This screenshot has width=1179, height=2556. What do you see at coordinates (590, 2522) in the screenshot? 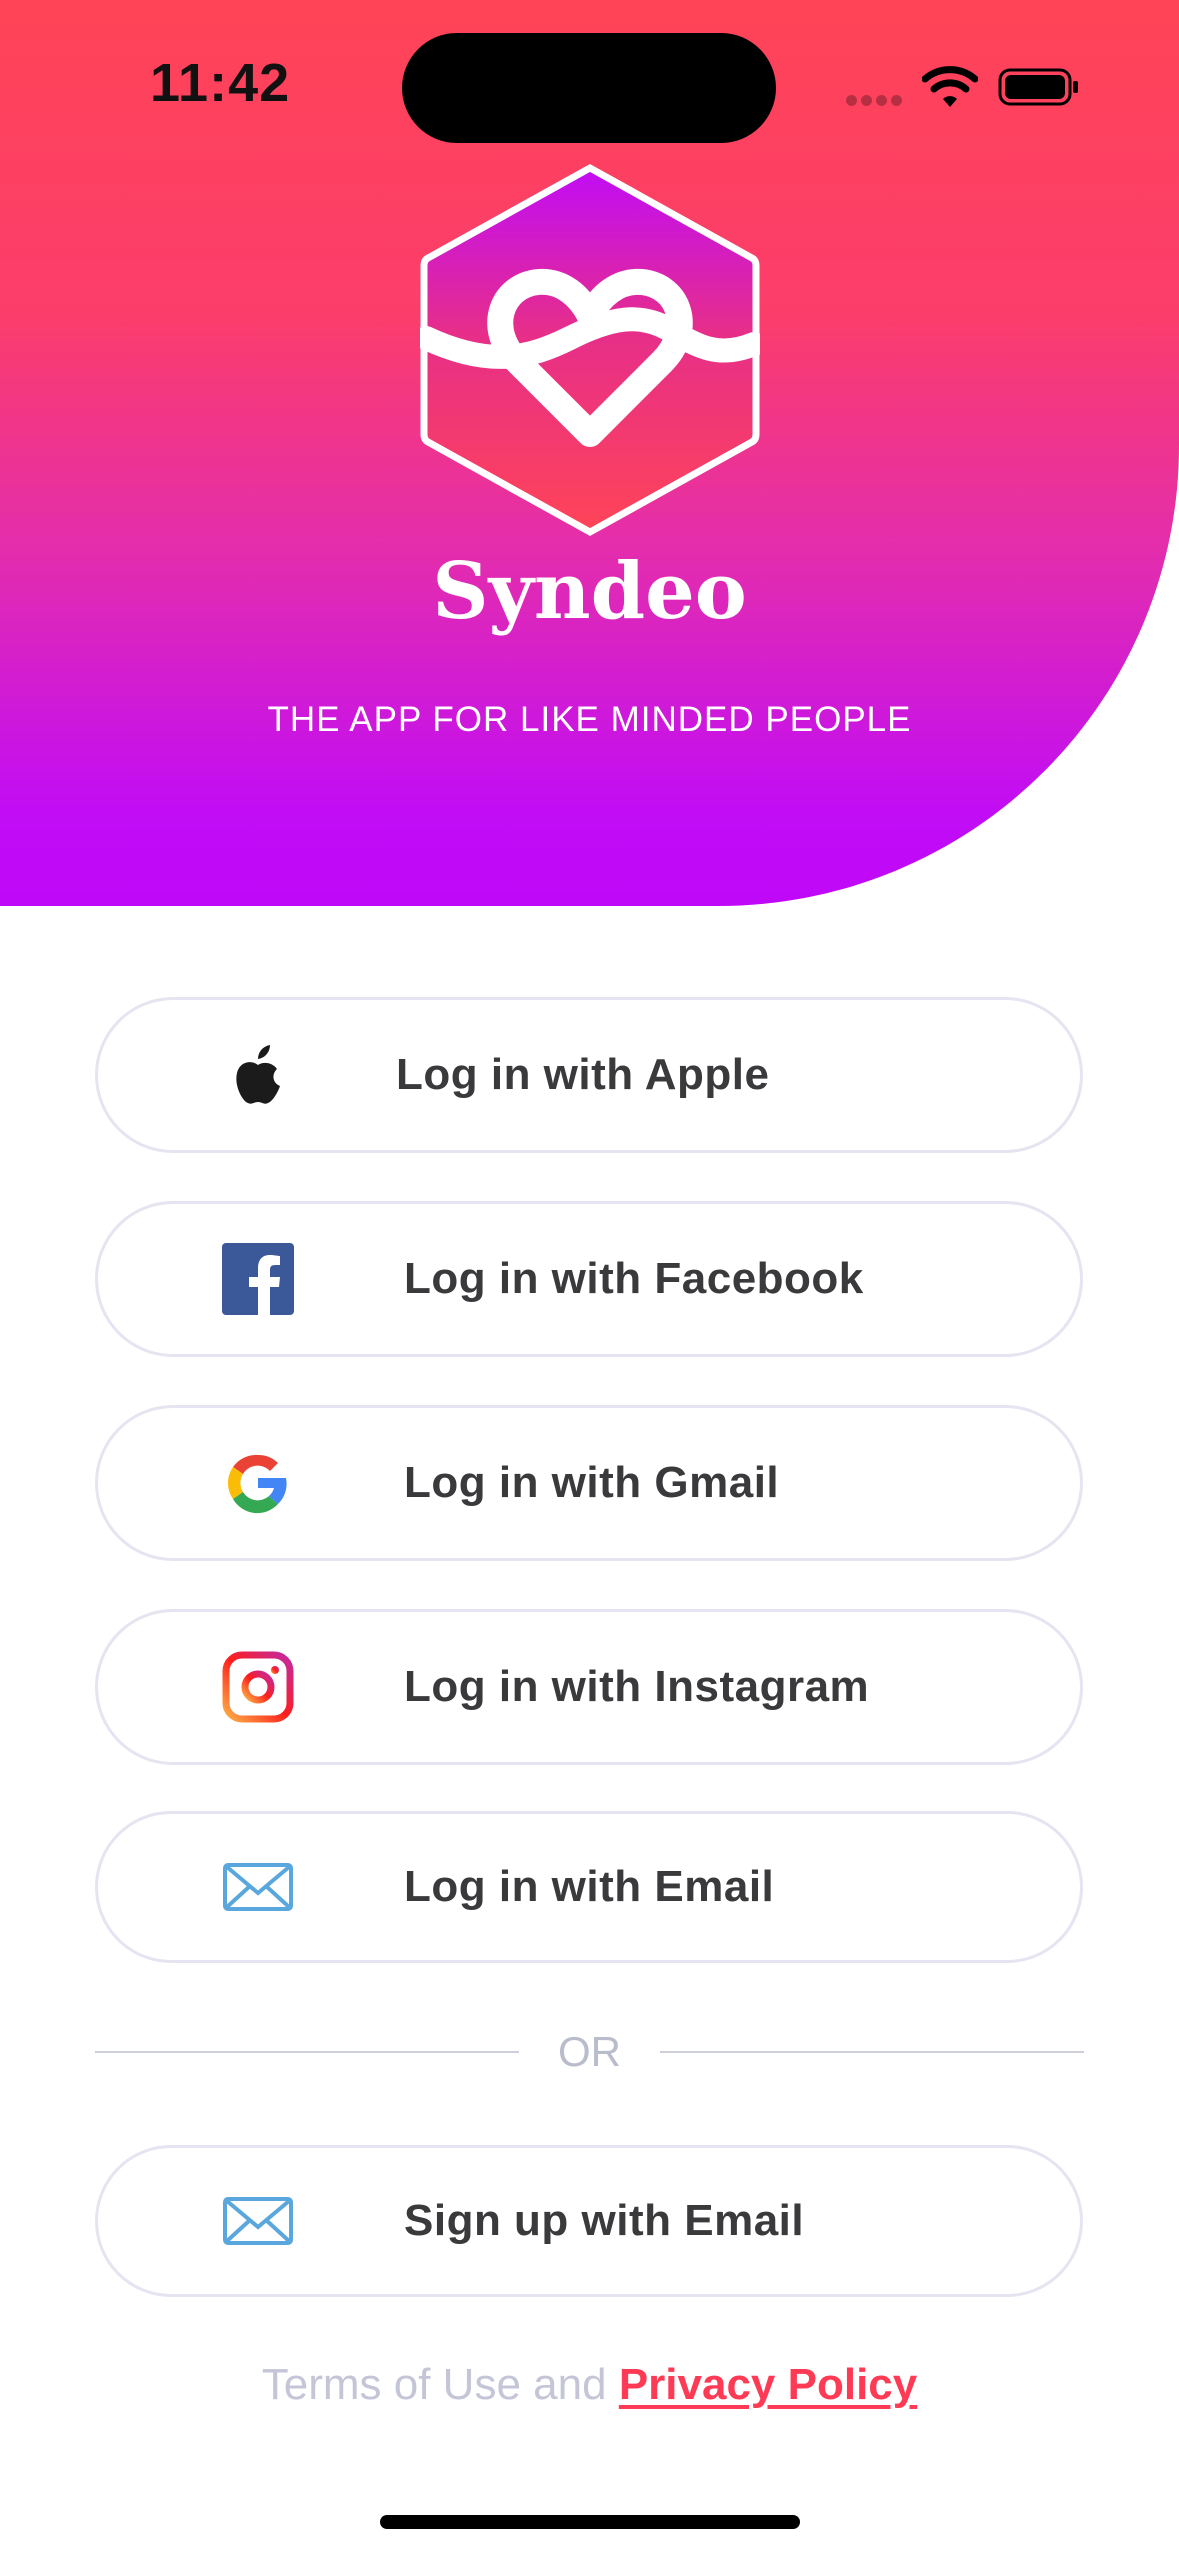
I see `home-indicator` at bounding box center [590, 2522].